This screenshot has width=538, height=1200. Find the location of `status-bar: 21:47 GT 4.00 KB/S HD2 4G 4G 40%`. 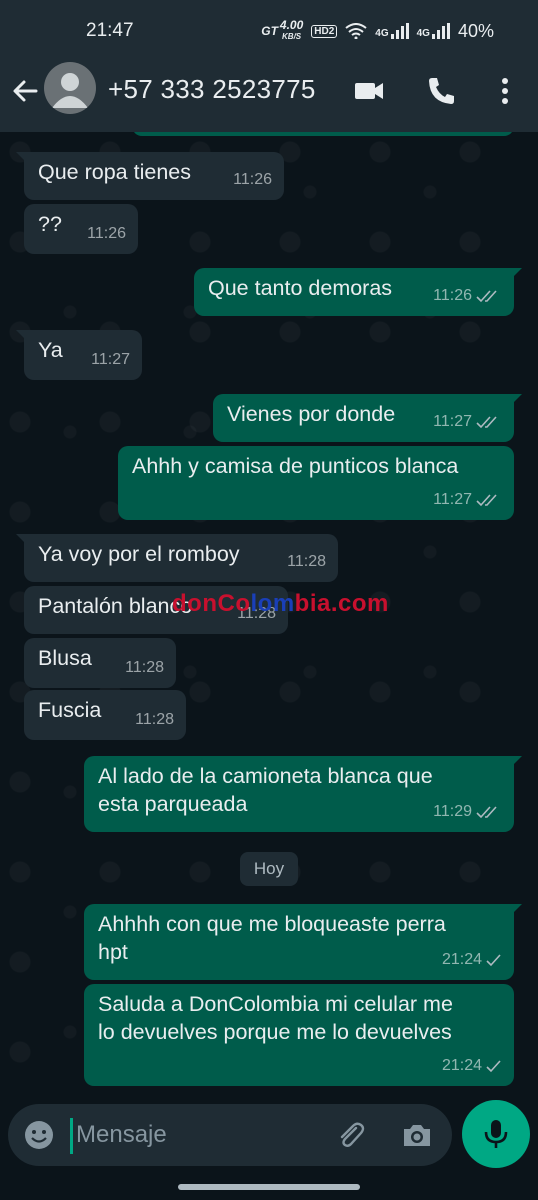

status-bar: 21:47 GT 4.00 KB/S HD2 4G 4G 40% is located at coordinates (269, 31).